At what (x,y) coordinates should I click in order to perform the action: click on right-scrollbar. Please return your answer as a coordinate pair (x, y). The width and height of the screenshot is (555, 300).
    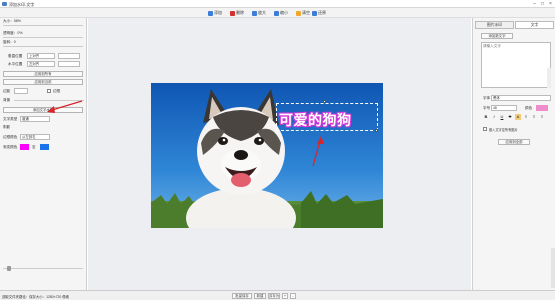
    Looking at the image, I should click on (553, 268).